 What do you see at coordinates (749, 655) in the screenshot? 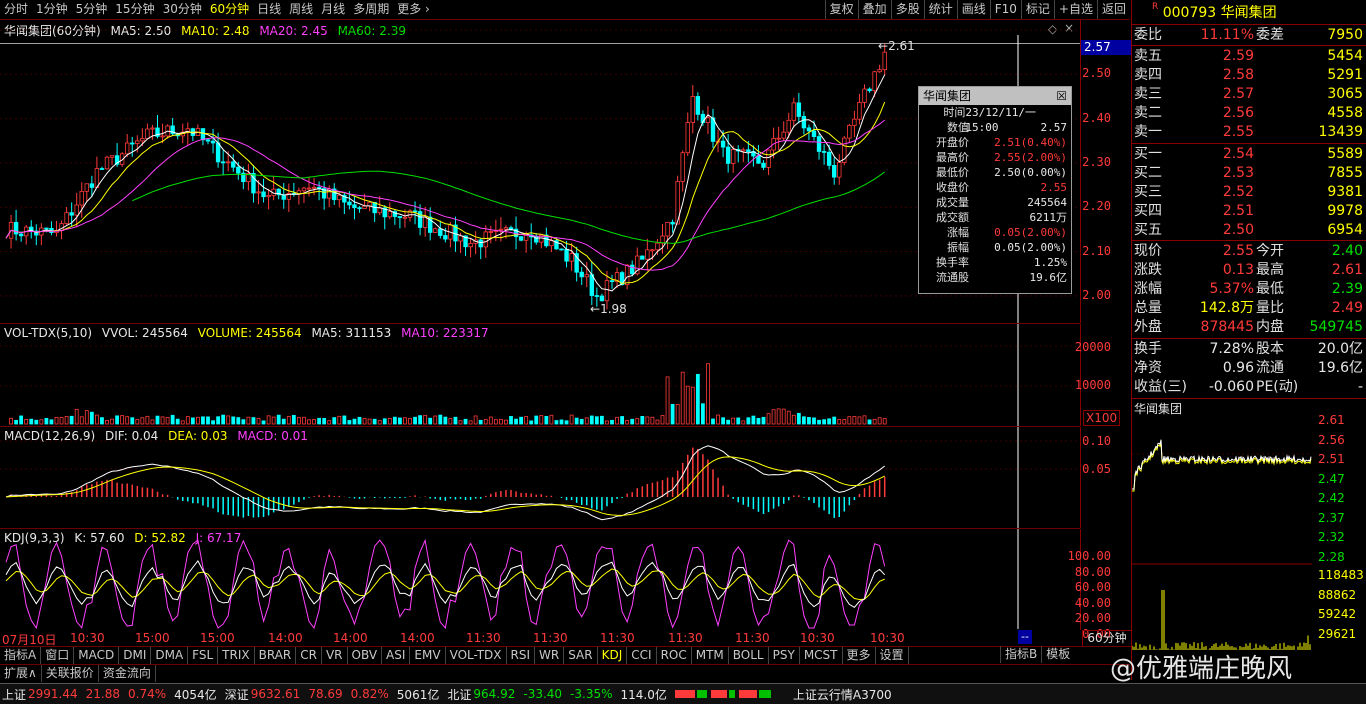
I see `indicator-tab: BOLL` at bounding box center [749, 655].